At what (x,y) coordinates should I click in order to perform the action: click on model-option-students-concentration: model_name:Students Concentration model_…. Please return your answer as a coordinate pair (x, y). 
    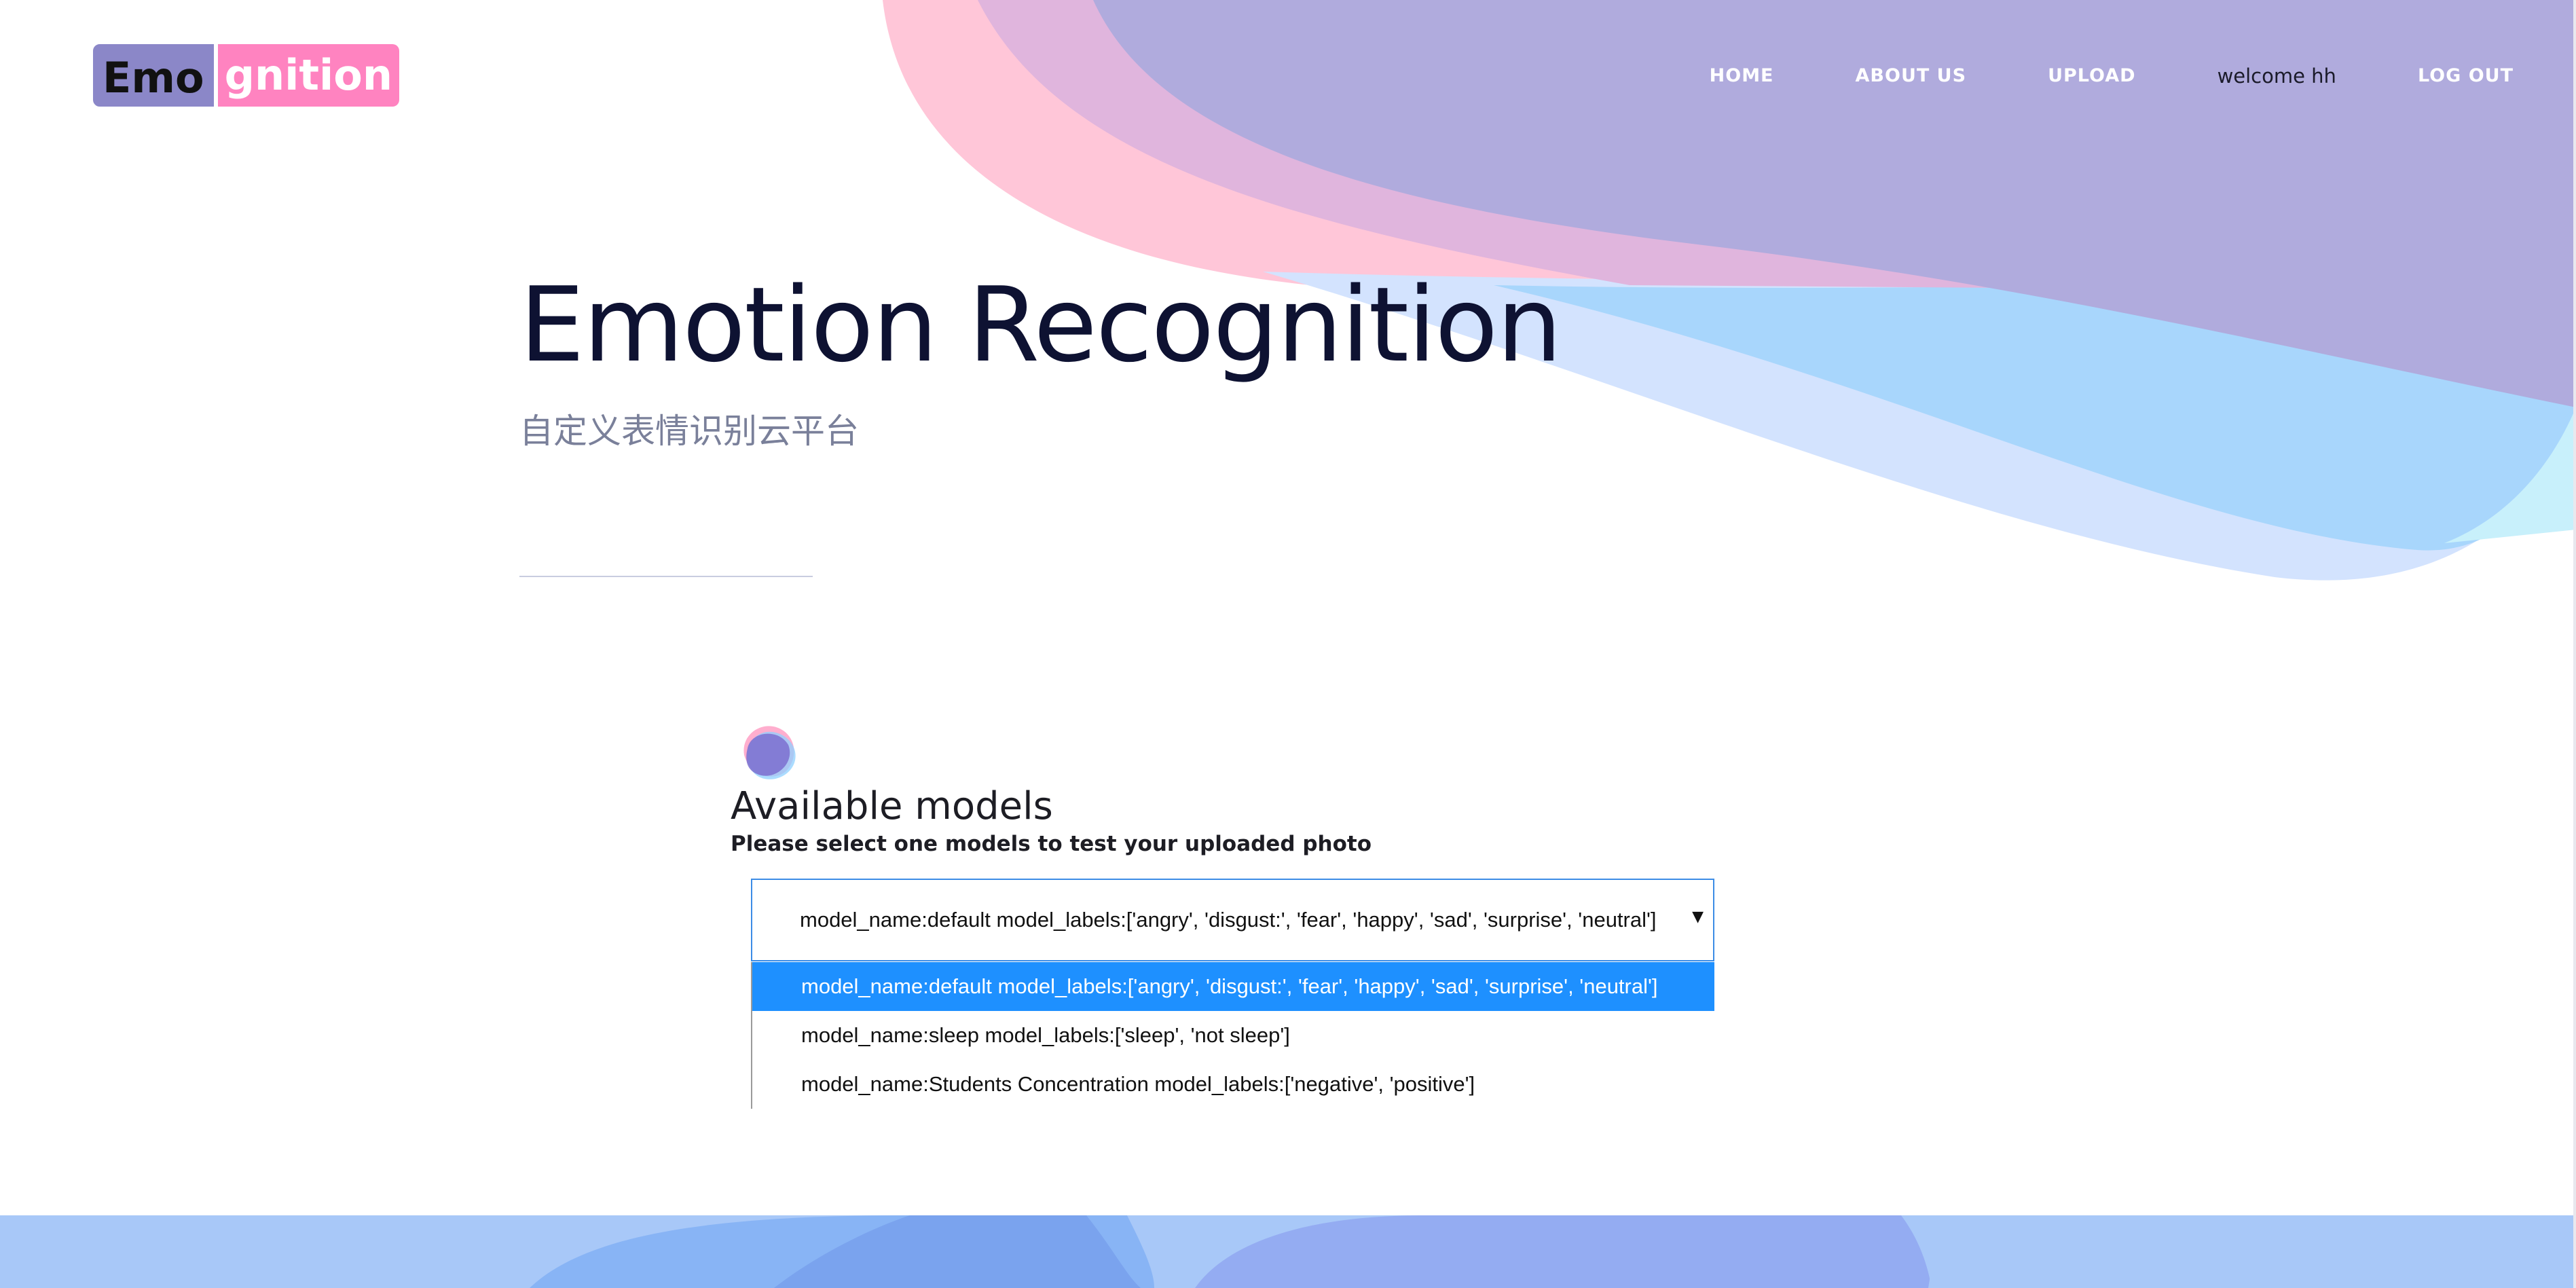
    Looking at the image, I should click on (1233, 1084).